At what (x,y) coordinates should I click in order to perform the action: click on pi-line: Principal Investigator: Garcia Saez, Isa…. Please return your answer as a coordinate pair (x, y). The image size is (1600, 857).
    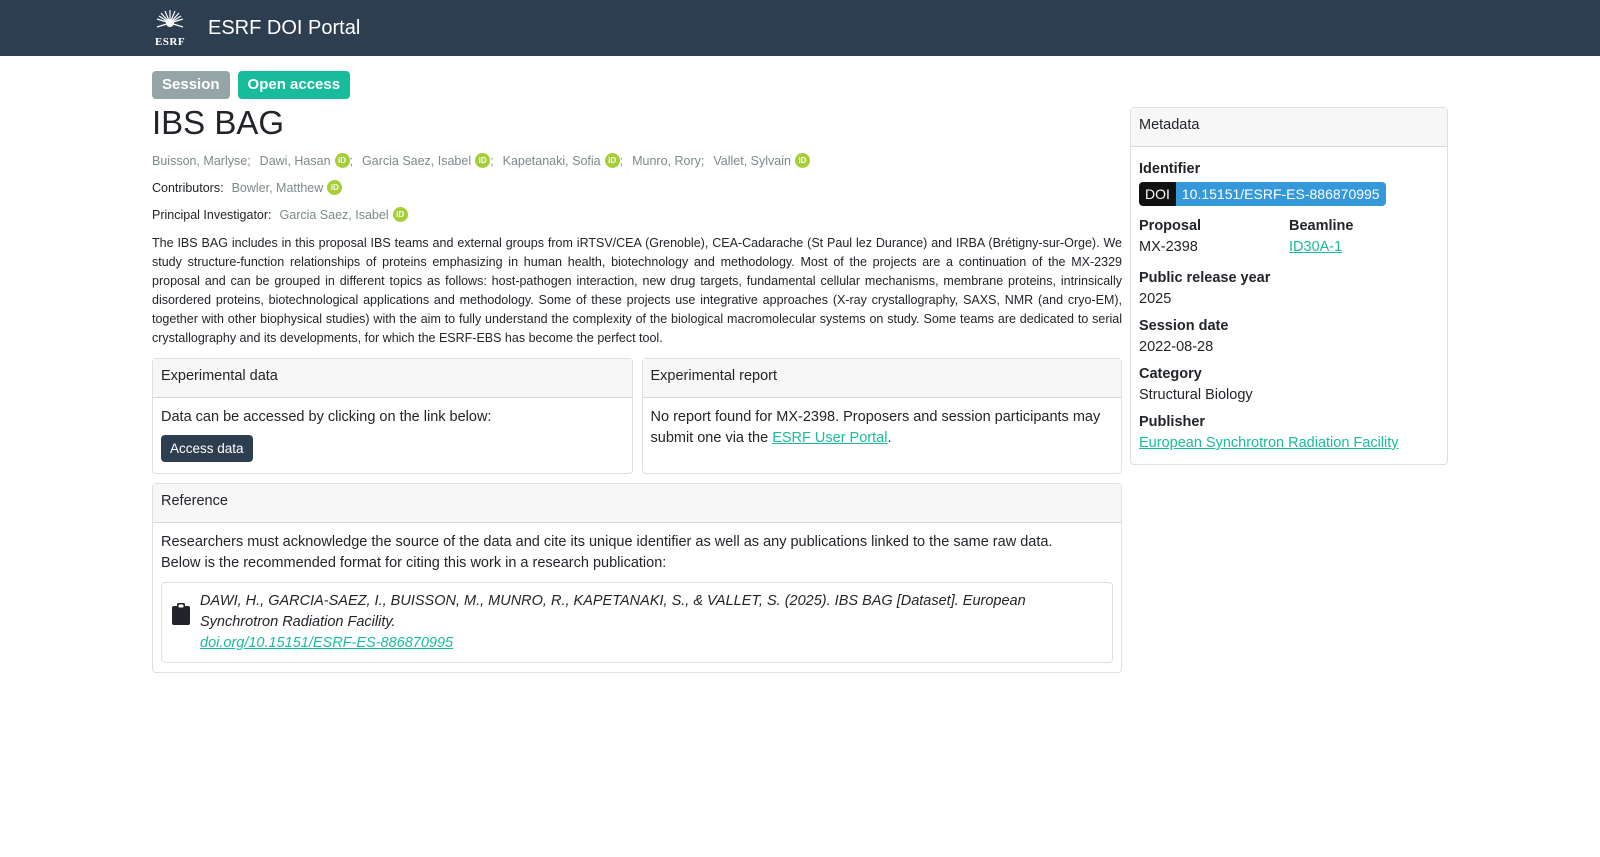
    Looking at the image, I should click on (637, 214).